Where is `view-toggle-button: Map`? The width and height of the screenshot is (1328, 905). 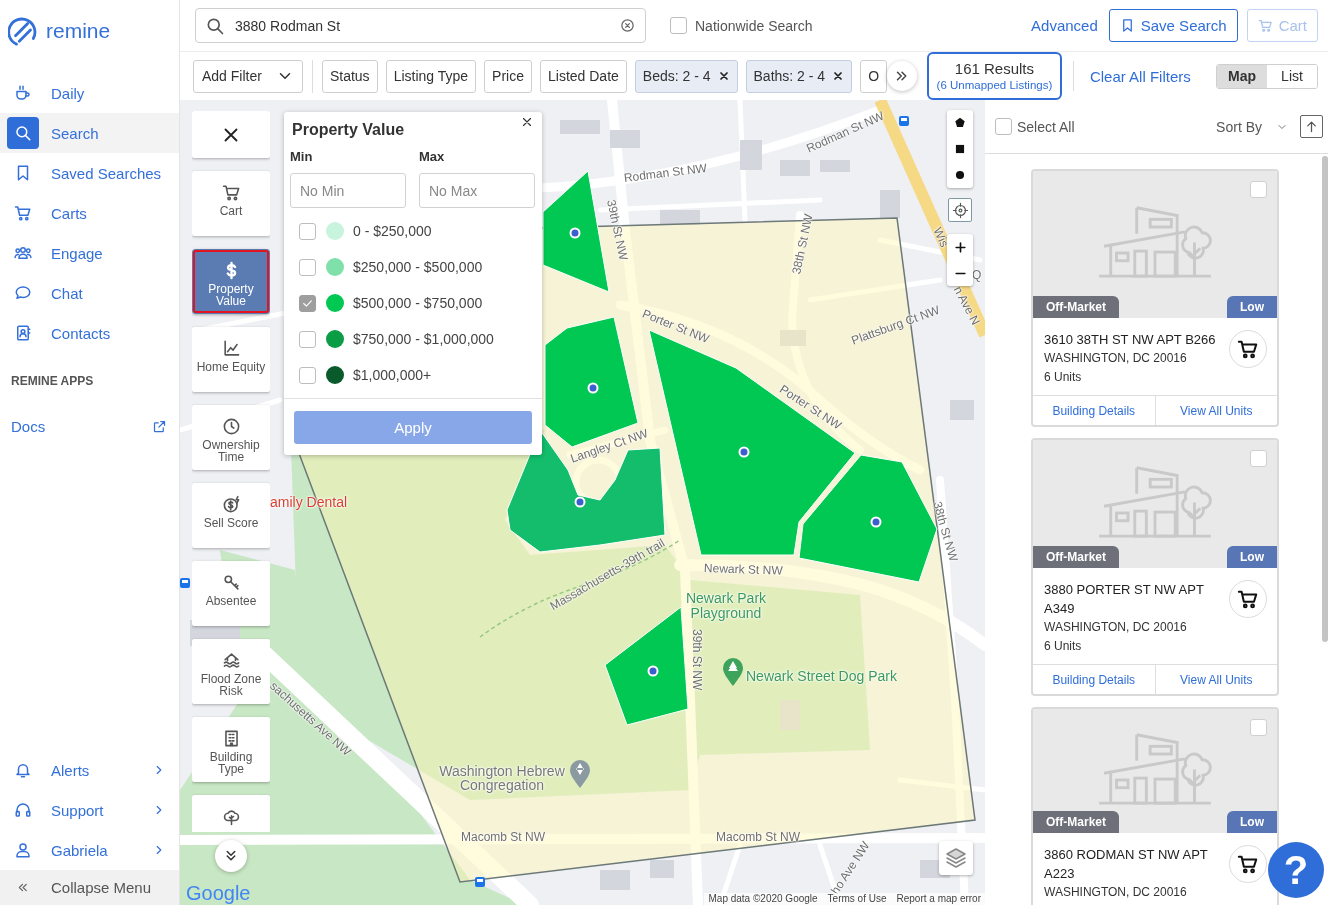
view-toggle-button: Map is located at coordinates (1242, 76).